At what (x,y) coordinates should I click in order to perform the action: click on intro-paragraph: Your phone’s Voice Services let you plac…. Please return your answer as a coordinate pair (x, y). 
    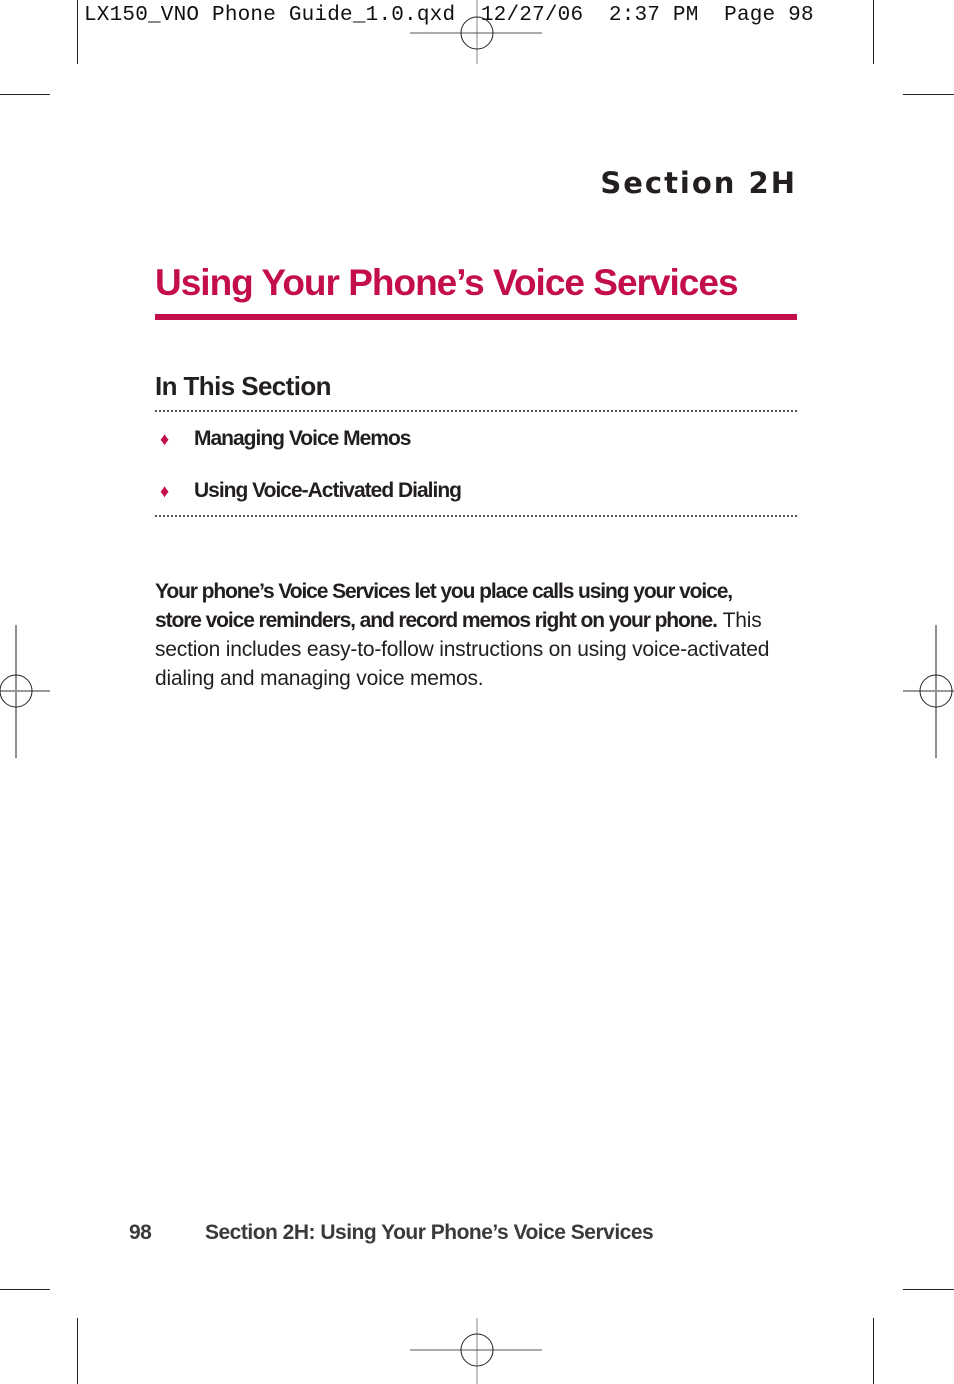
    Looking at the image, I should click on (465, 635).